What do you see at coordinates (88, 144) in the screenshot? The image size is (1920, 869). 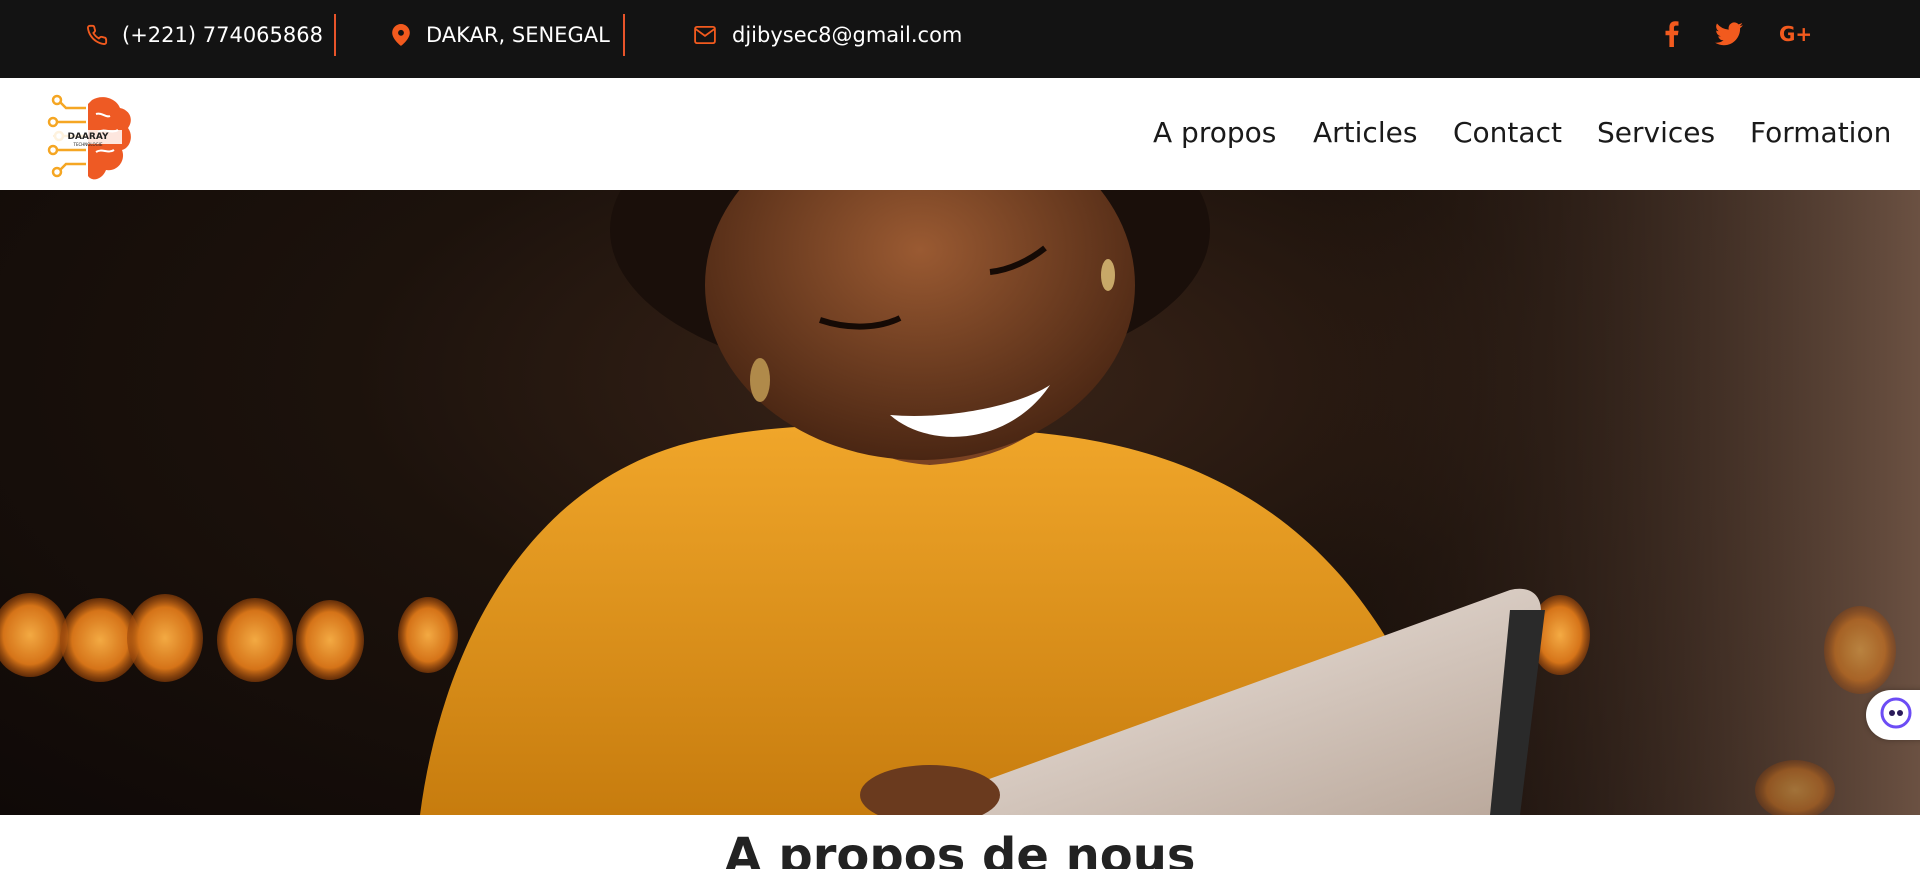 I see `logo-subtext: TECHNOLOGIE` at bounding box center [88, 144].